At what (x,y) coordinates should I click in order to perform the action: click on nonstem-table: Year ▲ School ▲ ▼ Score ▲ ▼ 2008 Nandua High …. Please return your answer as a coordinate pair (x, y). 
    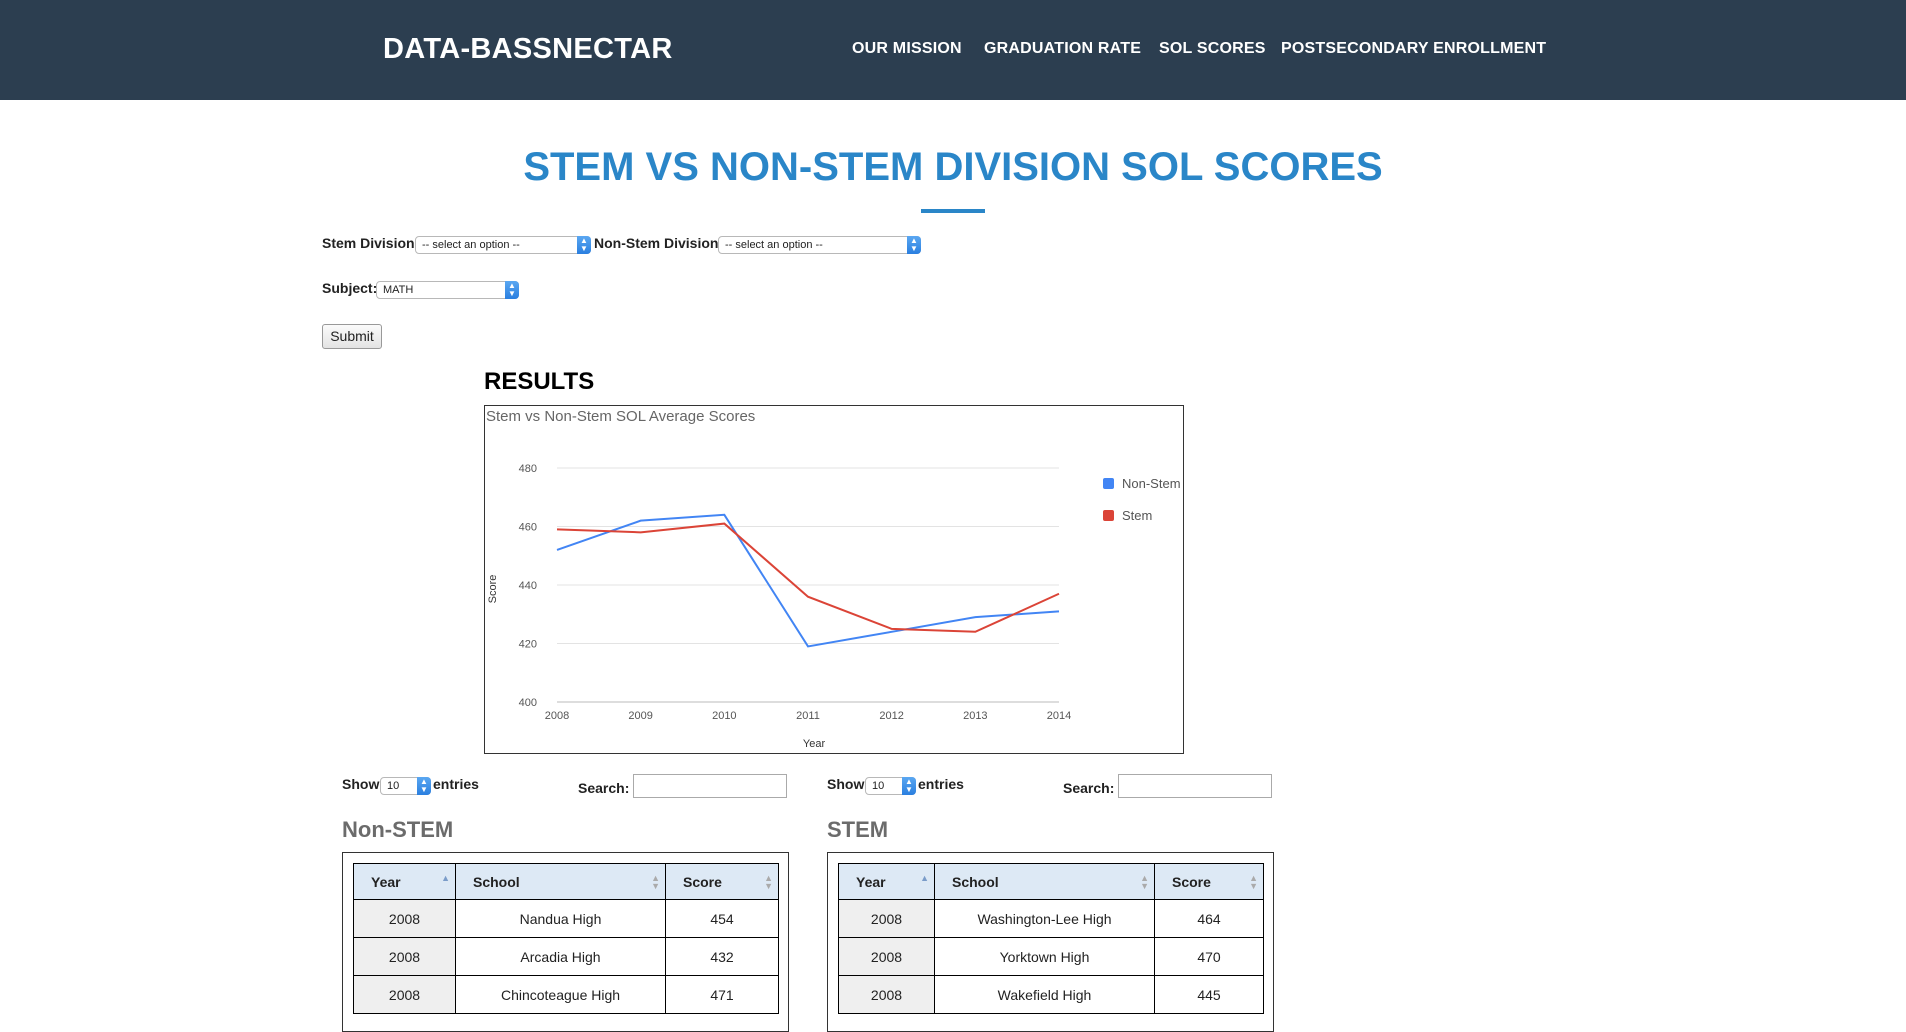
    Looking at the image, I should click on (566, 938).